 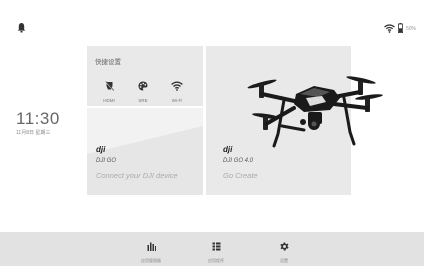 I want to click on battery-percent: 50%, so click(x=410, y=29).